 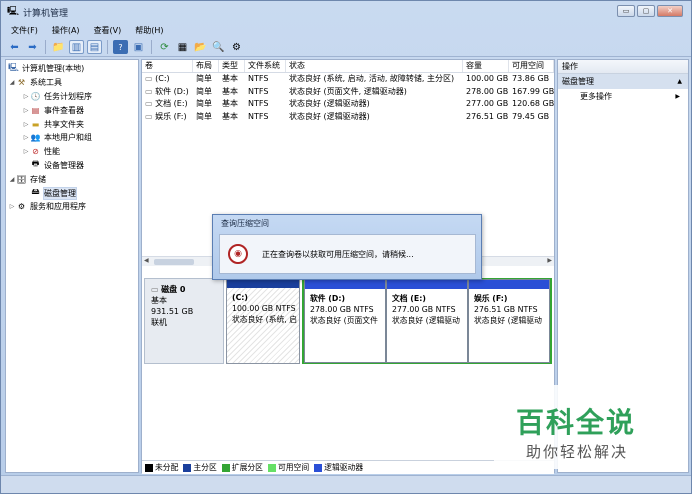 I want to click on column-header-capacity: 容量, so click(x=486, y=66).